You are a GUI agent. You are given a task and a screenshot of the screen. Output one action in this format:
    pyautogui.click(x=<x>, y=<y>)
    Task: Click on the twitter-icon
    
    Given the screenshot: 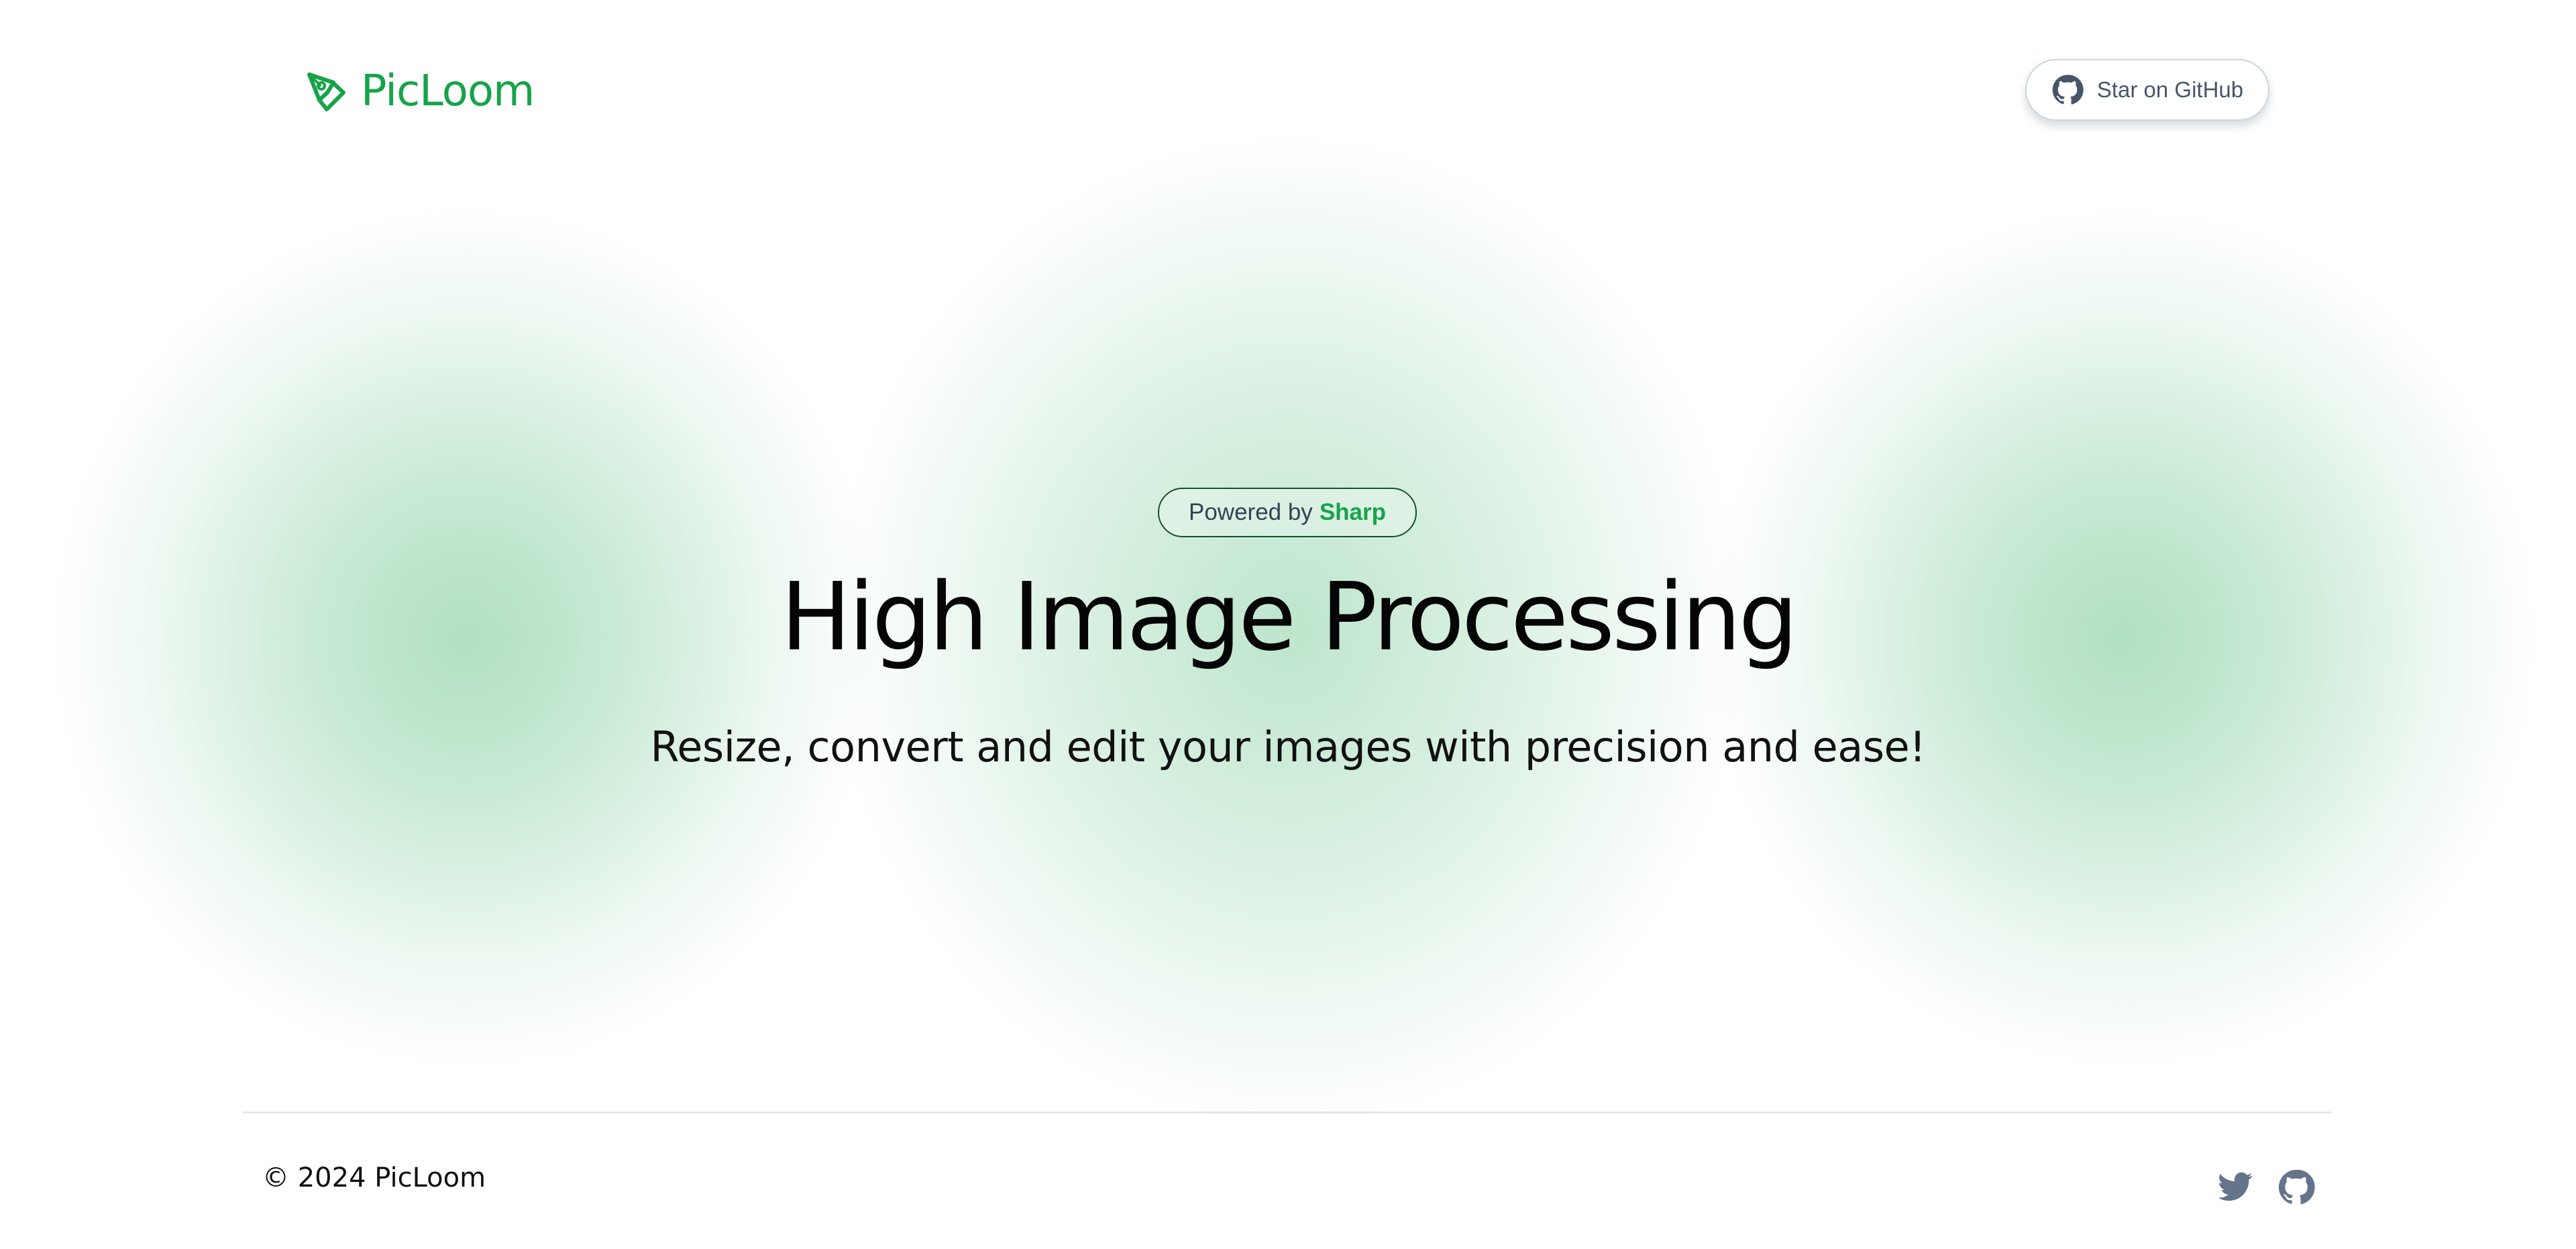 What is the action you would take?
    pyautogui.click(x=2235, y=1186)
    